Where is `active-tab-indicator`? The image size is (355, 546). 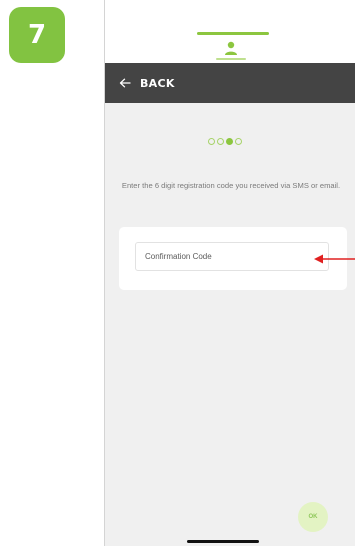 active-tab-indicator is located at coordinates (231, 59).